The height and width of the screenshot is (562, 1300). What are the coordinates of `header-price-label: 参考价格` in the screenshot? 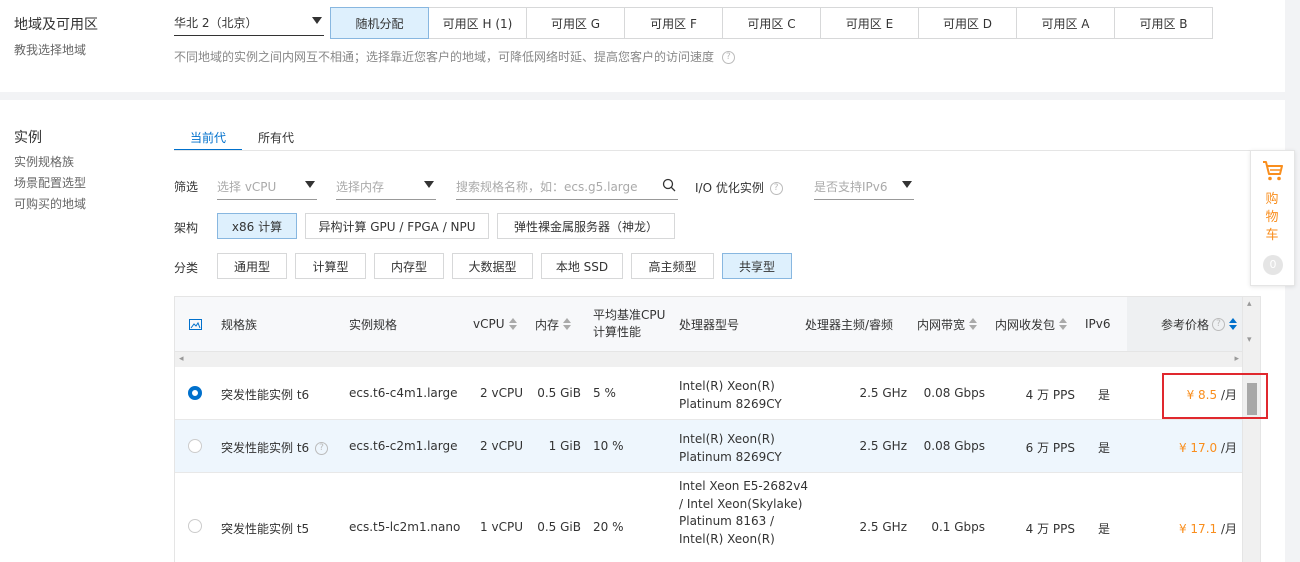 It's located at (1185, 324).